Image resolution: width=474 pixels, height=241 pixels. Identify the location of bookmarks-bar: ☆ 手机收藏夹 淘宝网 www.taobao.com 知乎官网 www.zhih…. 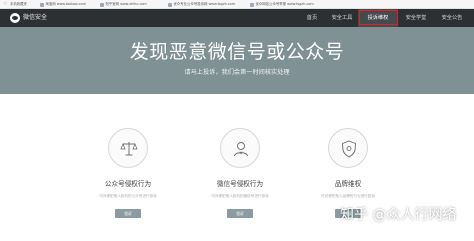
(237, 4).